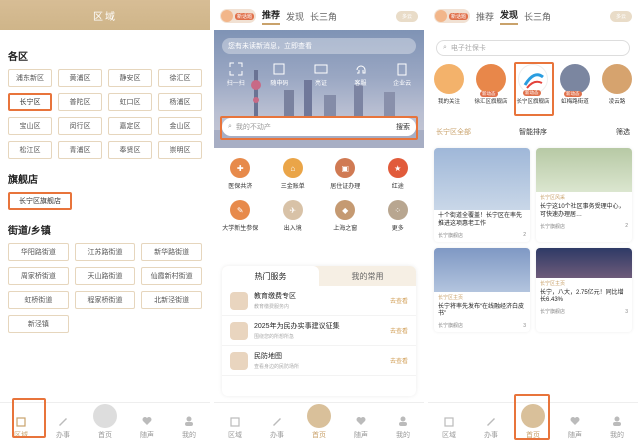 This screenshot has height=446, width=640. Describe the element at coordinates (130, 126) in the screenshot. I see `district-chip: 嘉定区` at that location.